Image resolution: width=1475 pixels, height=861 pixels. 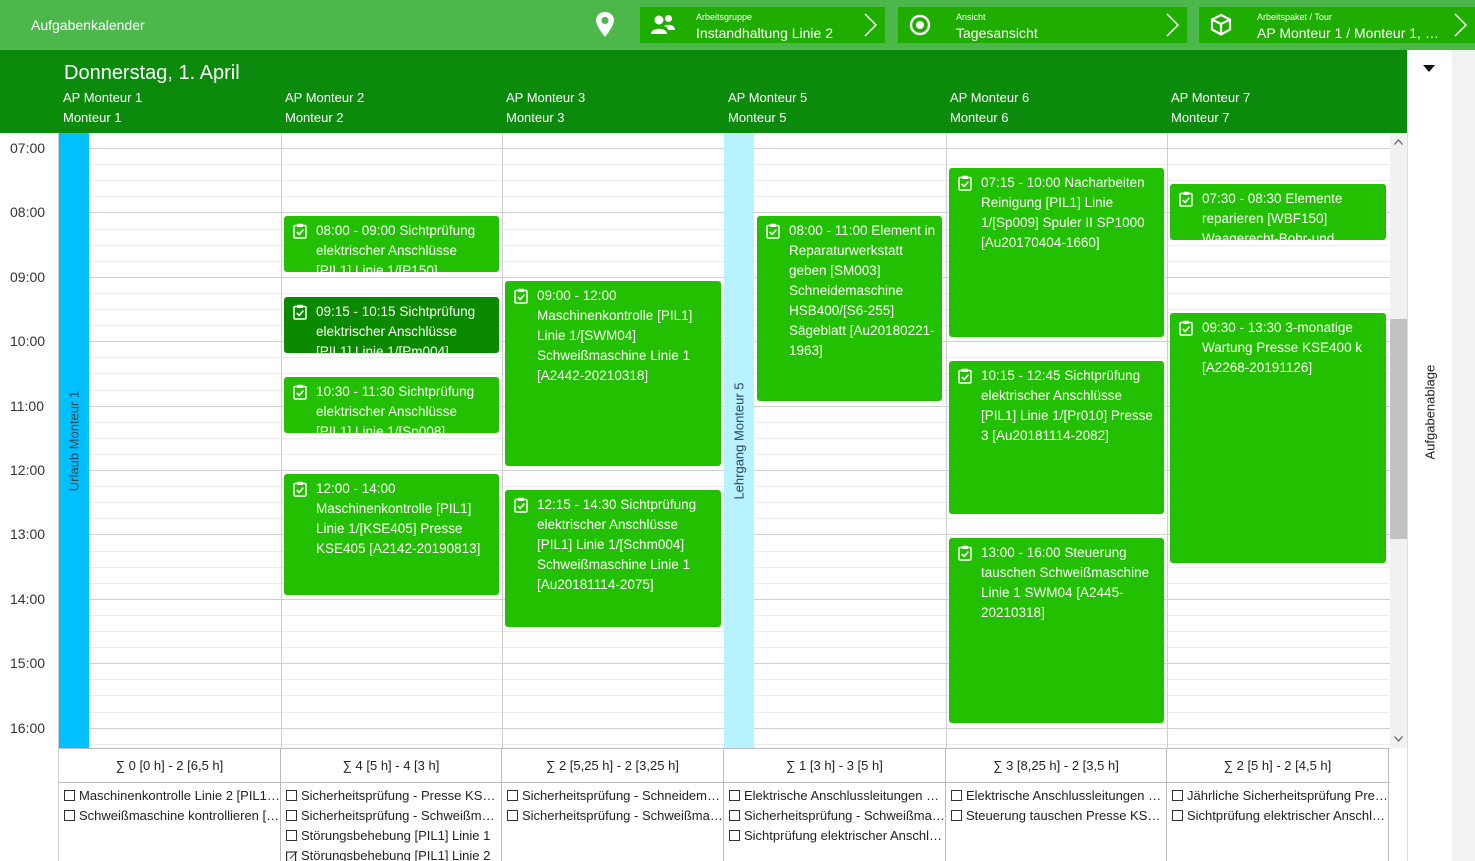 I want to click on grid-scrollbar, so click(x=1398, y=440).